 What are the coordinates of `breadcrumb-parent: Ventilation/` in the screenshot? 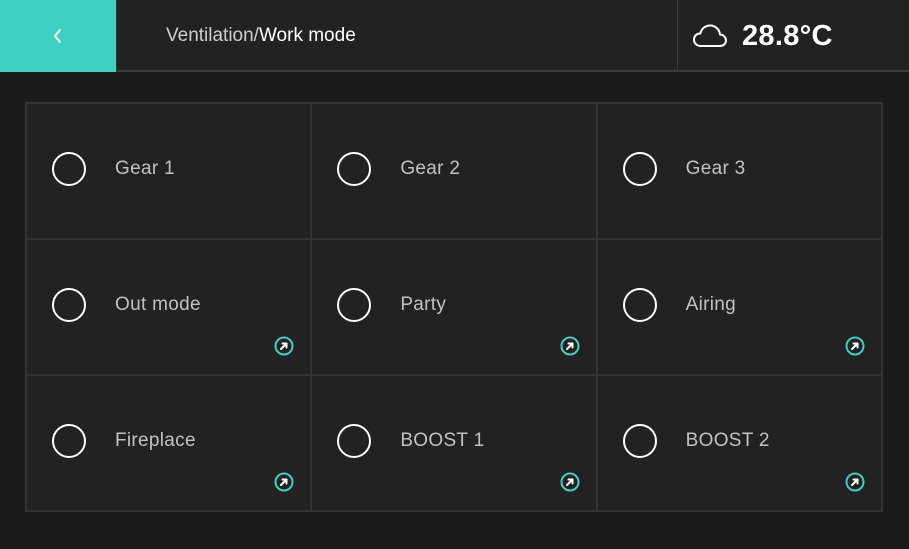 It's located at (212, 35).